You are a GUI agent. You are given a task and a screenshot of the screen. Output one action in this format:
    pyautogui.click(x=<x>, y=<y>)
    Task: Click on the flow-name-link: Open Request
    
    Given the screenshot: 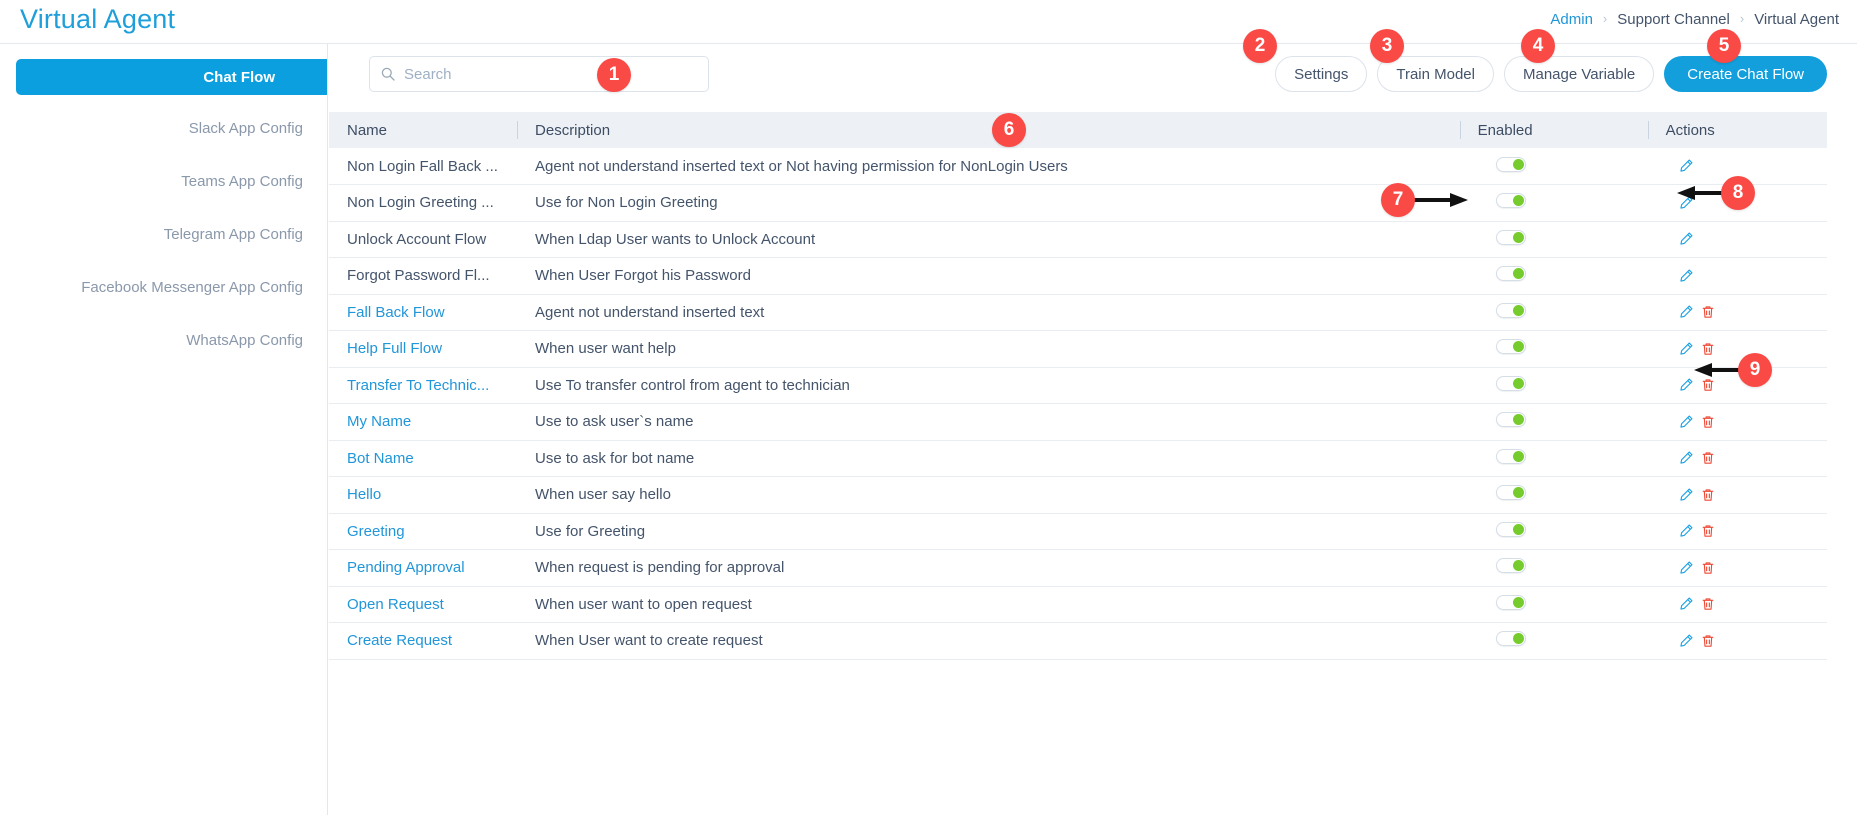 What is the action you would take?
    pyautogui.click(x=395, y=604)
    